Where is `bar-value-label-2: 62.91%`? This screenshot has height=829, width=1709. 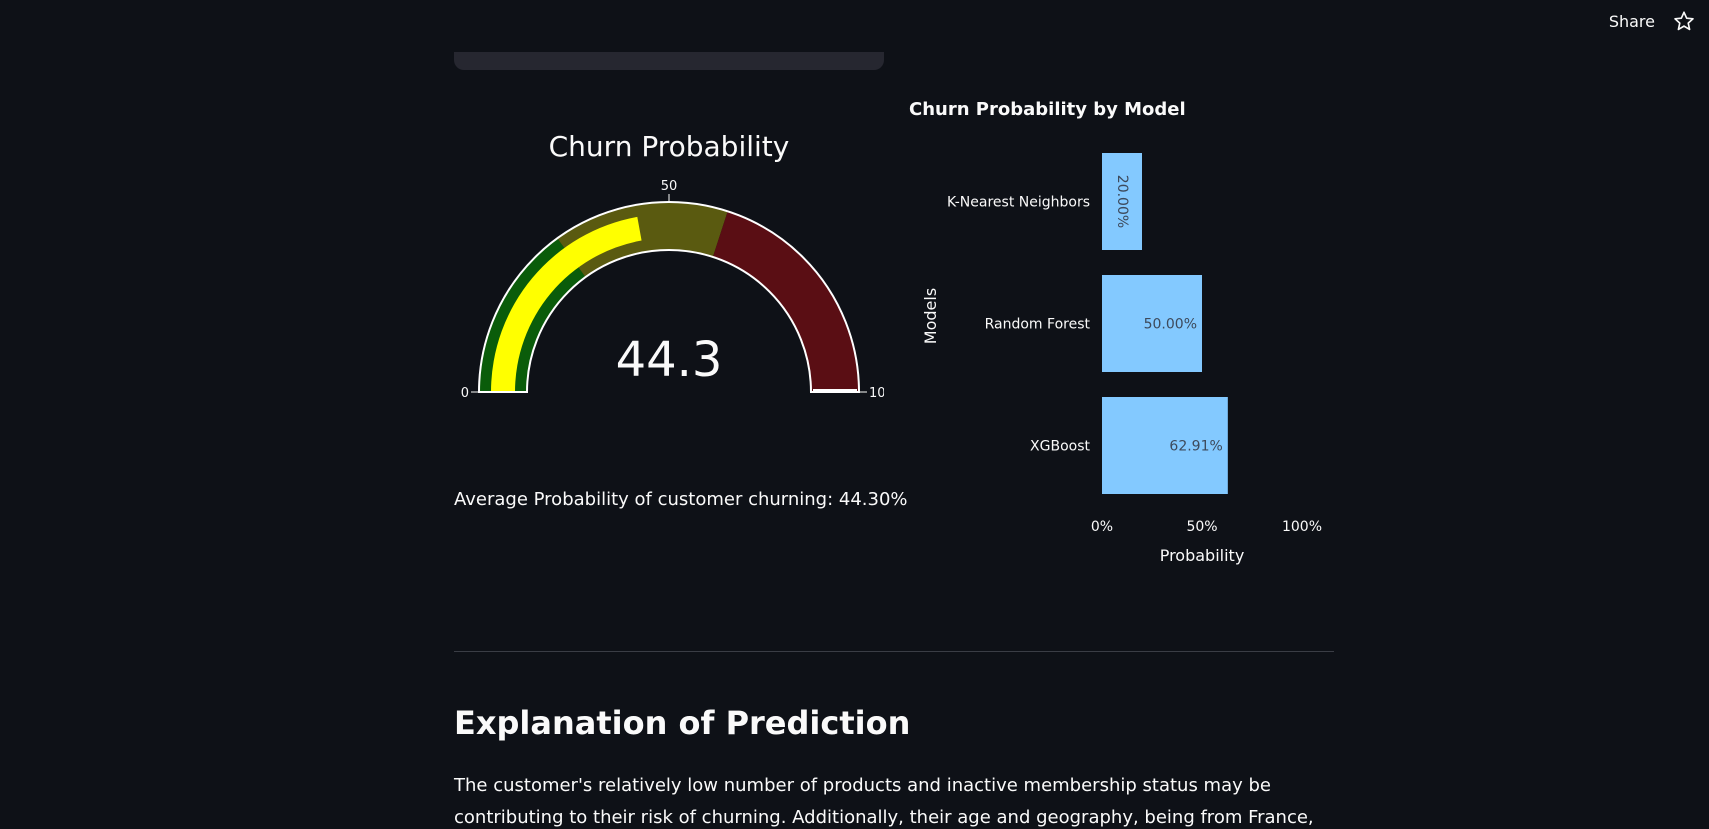
bar-value-label-2: 62.91% is located at coordinates (1195, 447).